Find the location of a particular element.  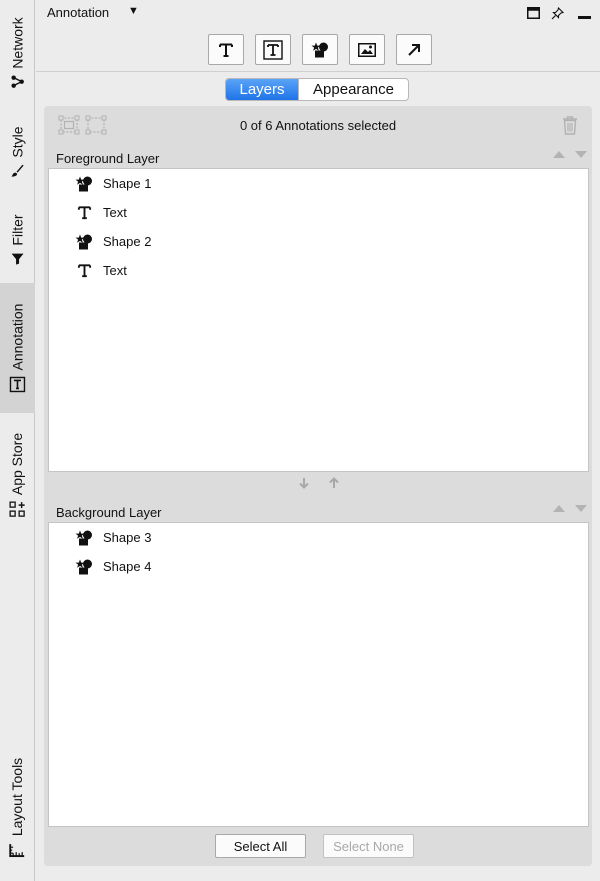

app-store-icon is located at coordinates (17, 509).